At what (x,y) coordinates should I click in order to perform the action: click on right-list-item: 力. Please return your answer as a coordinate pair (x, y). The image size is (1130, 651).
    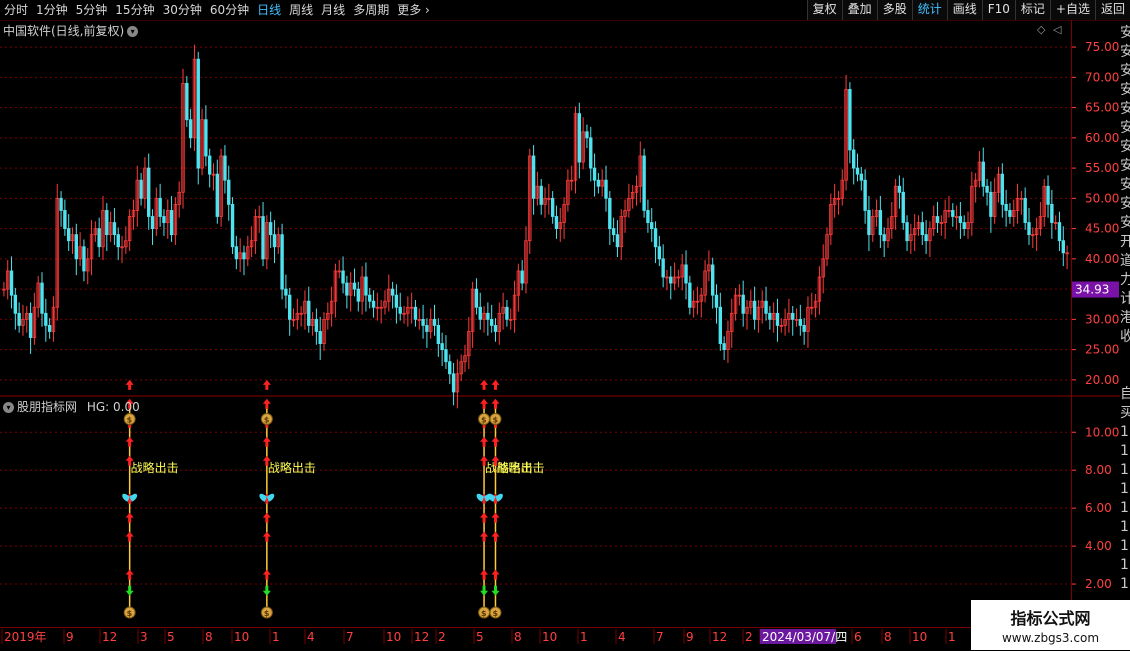
    Looking at the image, I should click on (1125, 280).